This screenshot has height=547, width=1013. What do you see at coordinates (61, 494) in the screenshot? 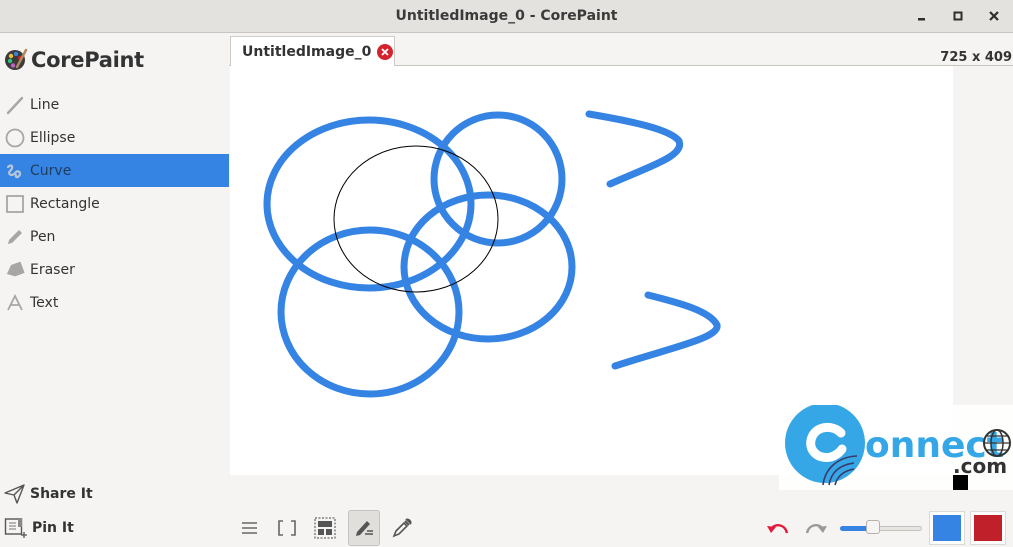
I see `share-it-label: Share It` at bounding box center [61, 494].